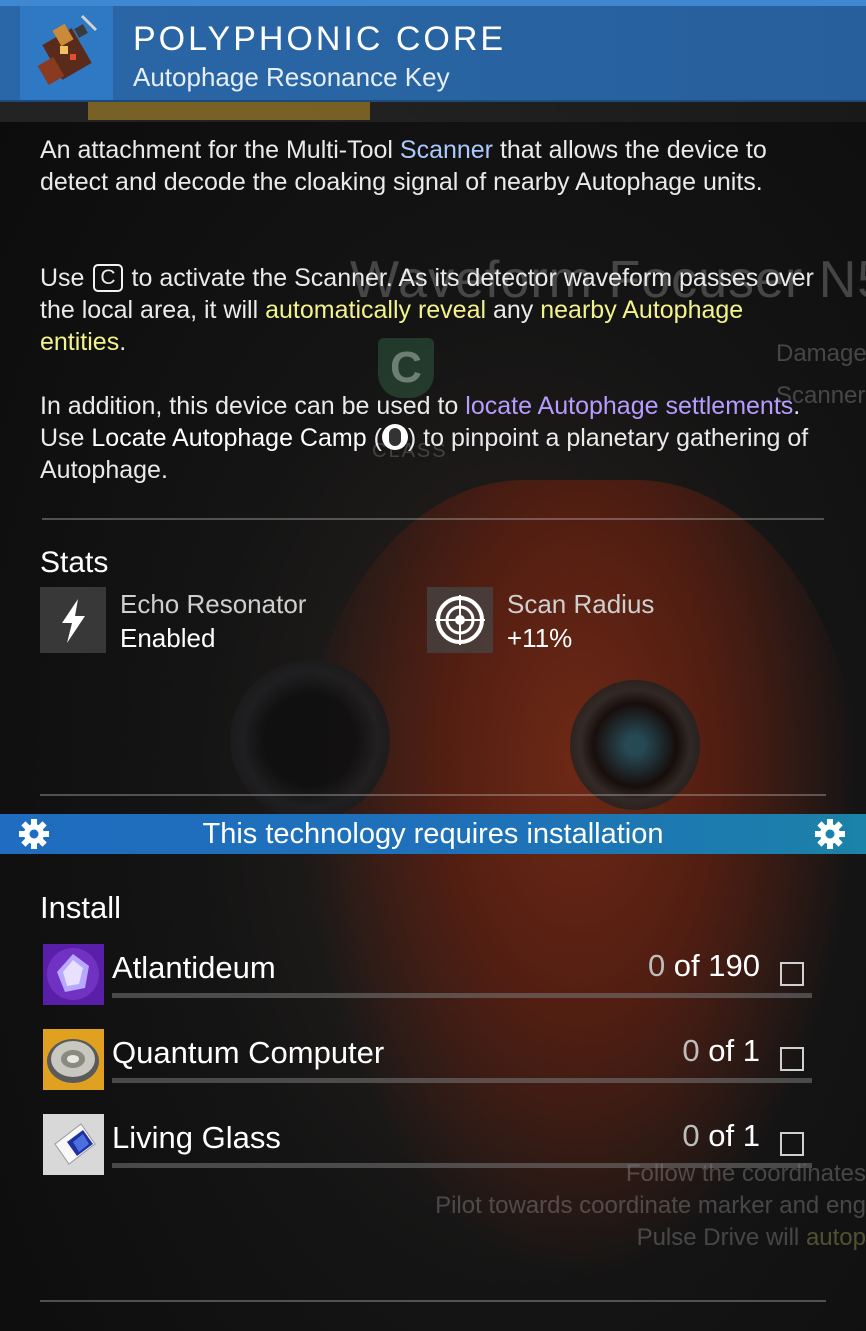 The height and width of the screenshot is (1331, 866). Describe the element at coordinates (830, 834) in the screenshot. I see `gear-icon` at that location.